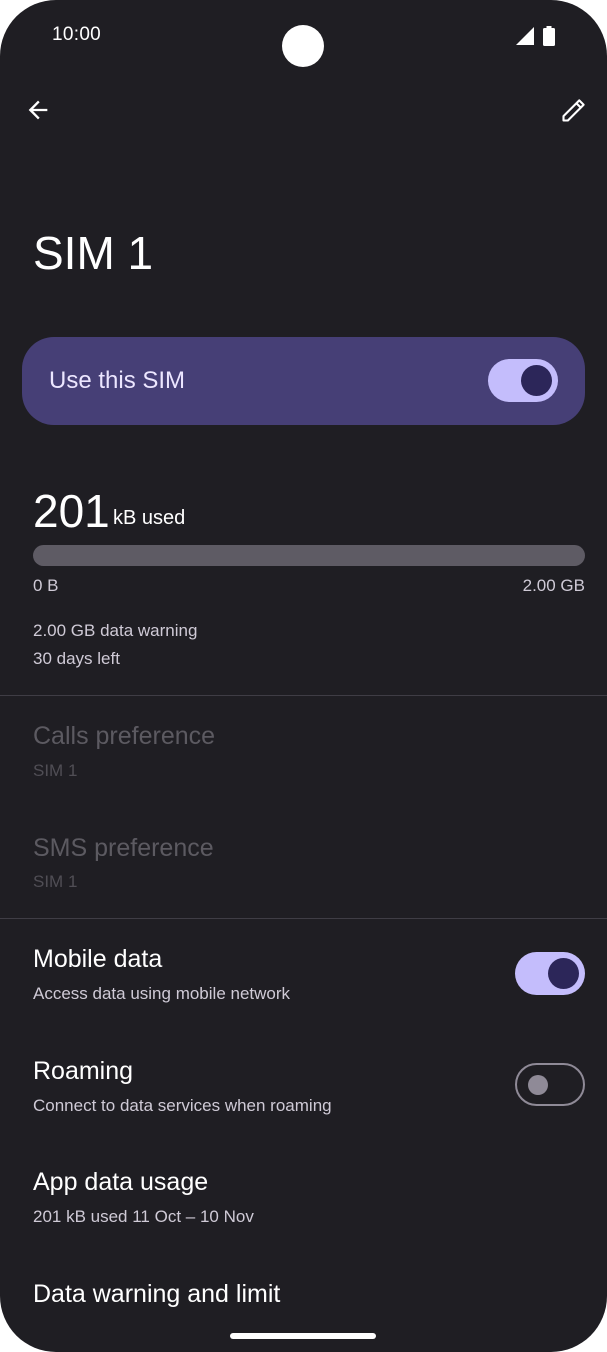 Image resolution: width=607 pixels, height=1352 pixels. Describe the element at coordinates (157, 1294) in the screenshot. I see `data-warning-limit-title: Data warning and limit` at that location.